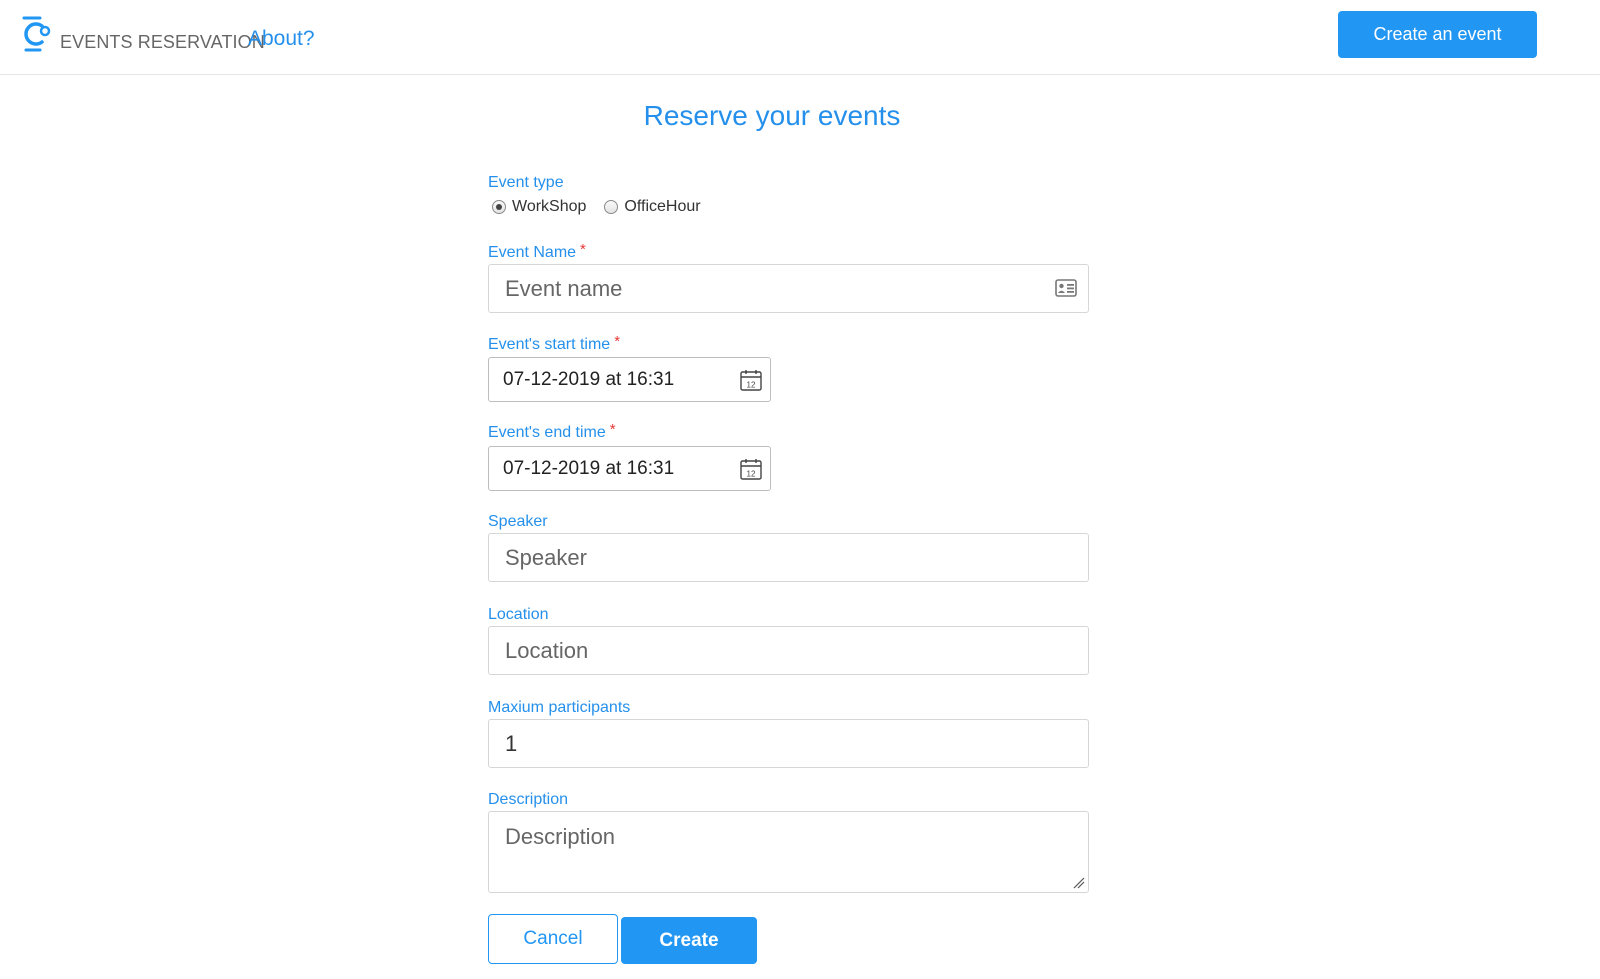  What do you see at coordinates (589, 379) in the screenshot?
I see `start-time-value: 07-12-2019 at 16:31` at bounding box center [589, 379].